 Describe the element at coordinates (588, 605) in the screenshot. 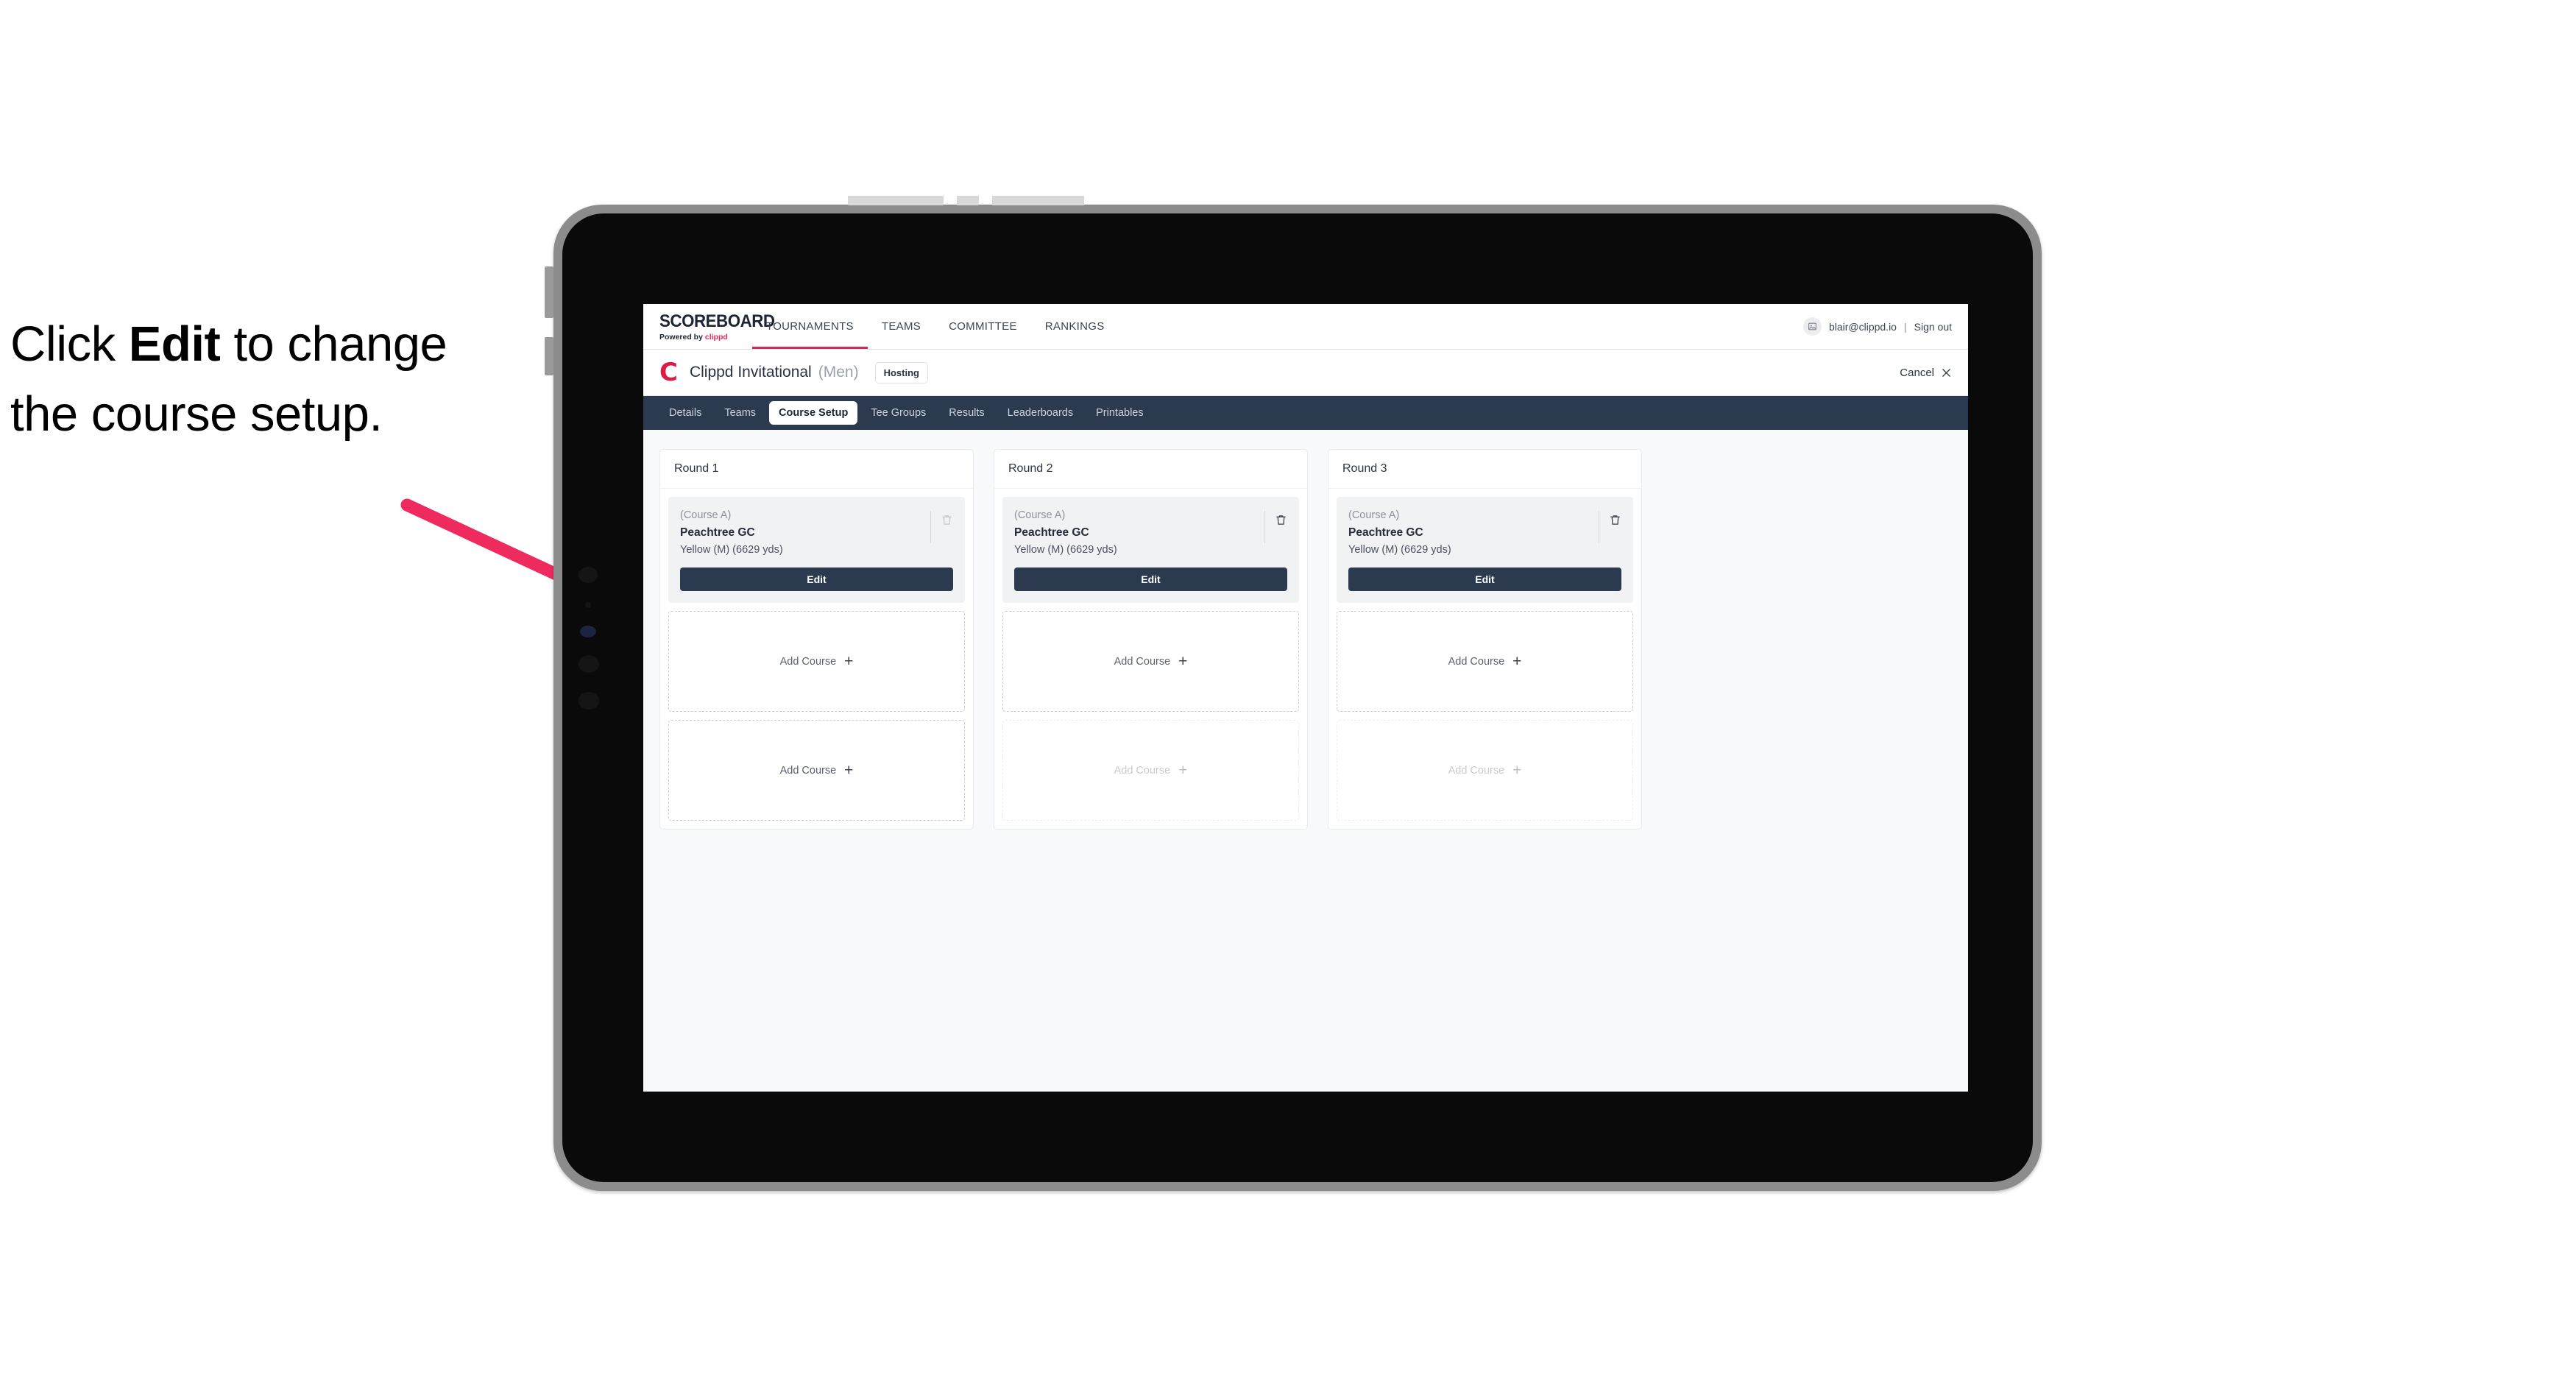

I see `mic-dot` at that location.